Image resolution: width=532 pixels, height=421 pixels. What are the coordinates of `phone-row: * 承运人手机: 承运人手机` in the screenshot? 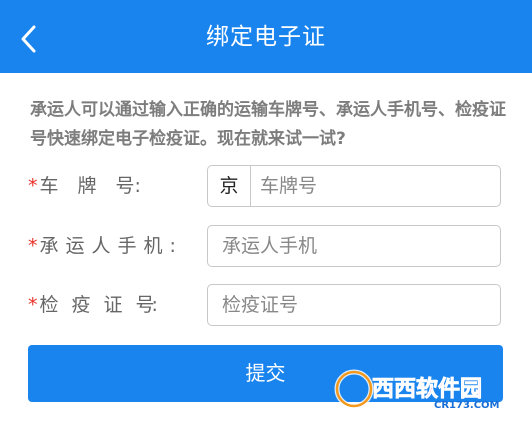 It's located at (266, 246).